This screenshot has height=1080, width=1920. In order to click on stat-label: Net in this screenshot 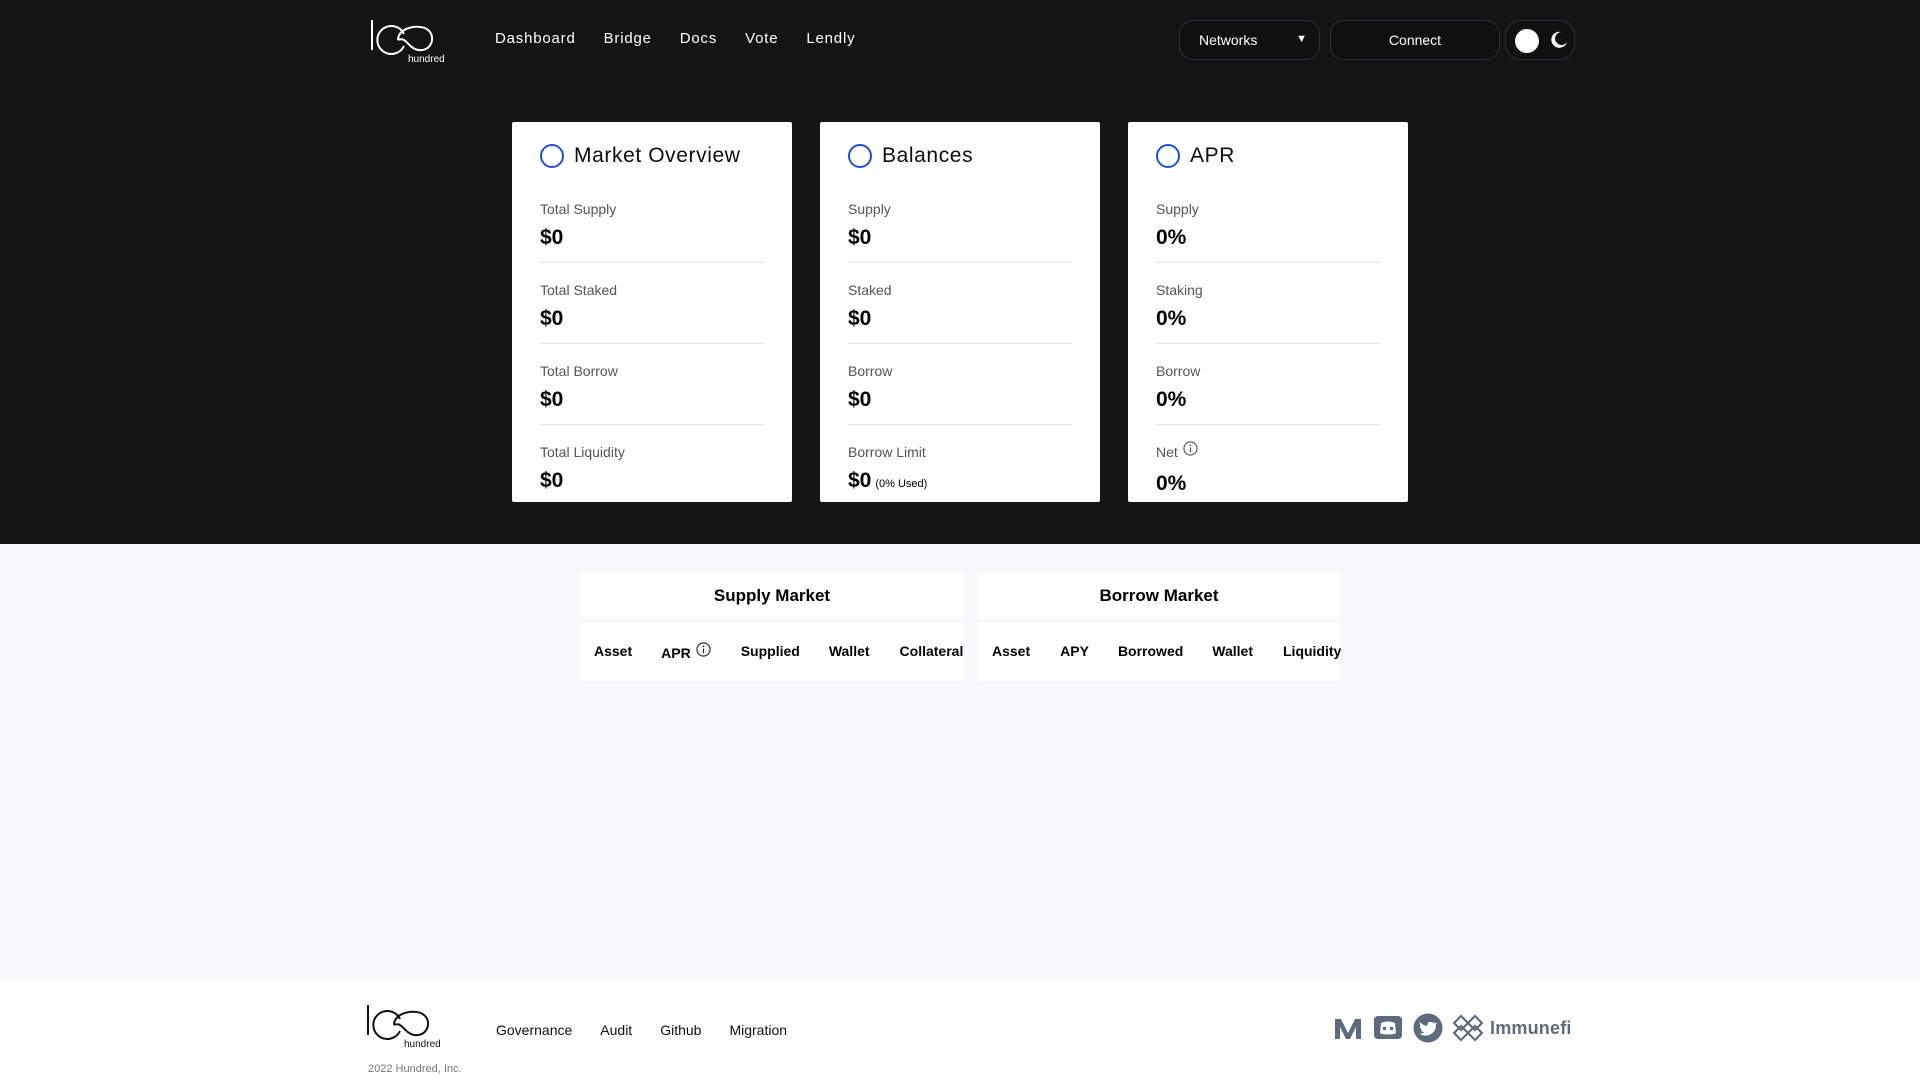, I will do `click(1268, 450)`.